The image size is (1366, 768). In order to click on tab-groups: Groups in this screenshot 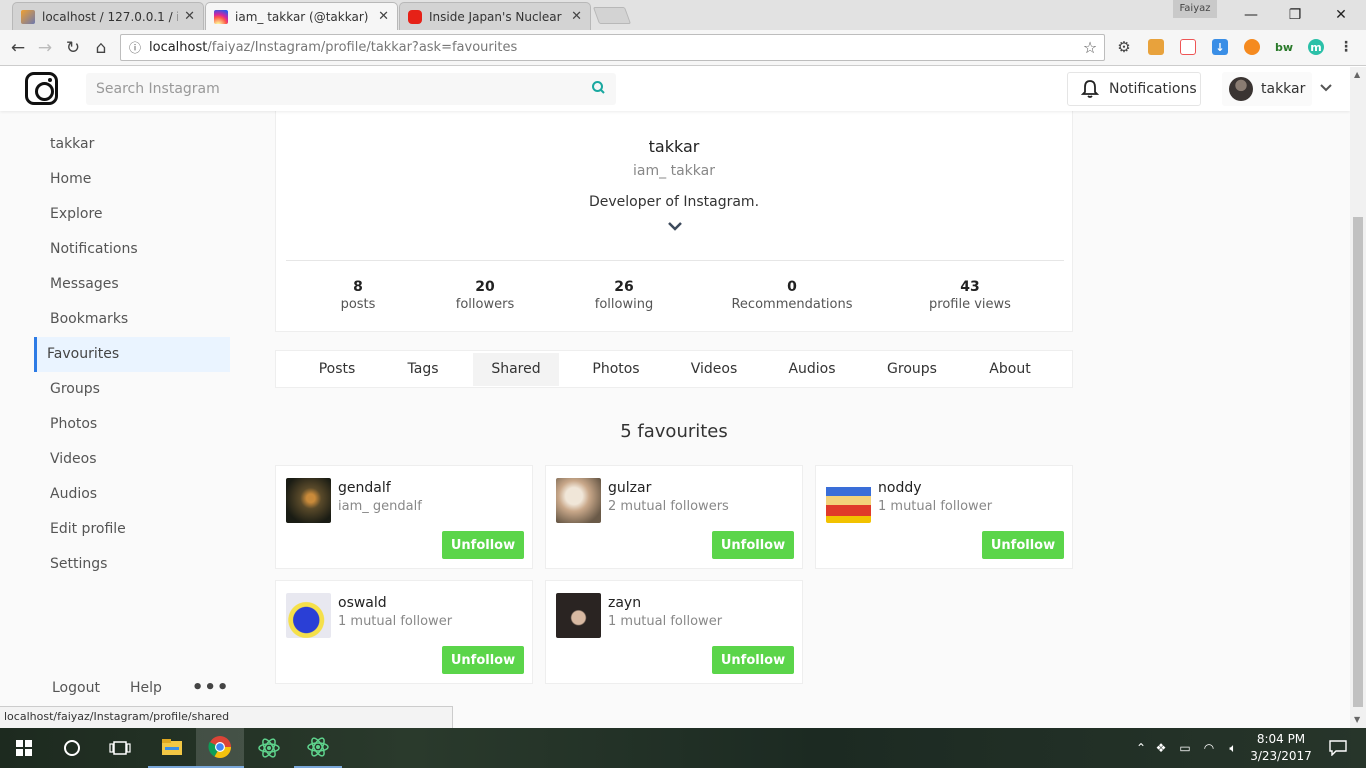, I will do `click(912, 369)`.